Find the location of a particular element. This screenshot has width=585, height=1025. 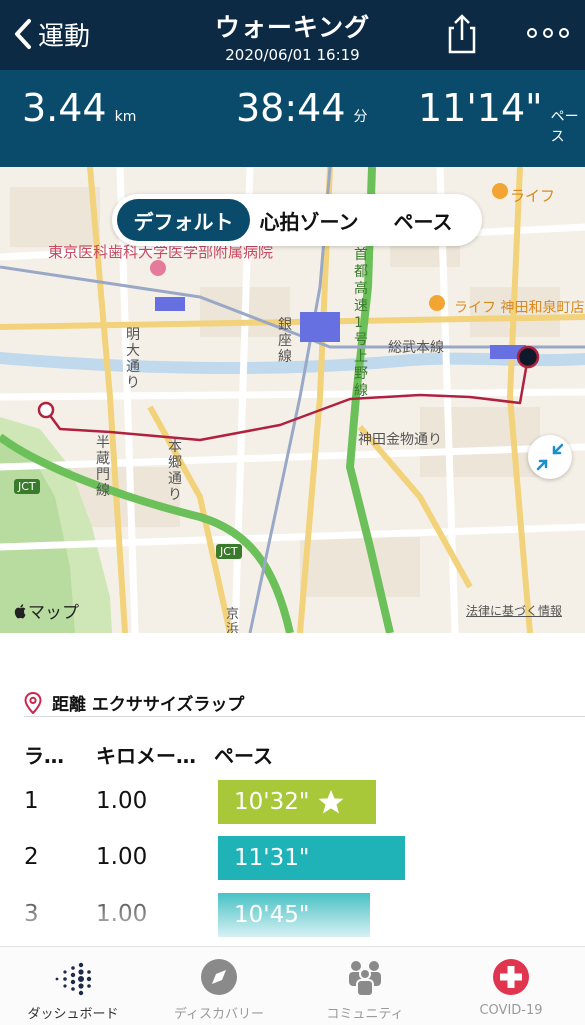

meidai-street-label: 明大通り is located at coordinates (133, 359).